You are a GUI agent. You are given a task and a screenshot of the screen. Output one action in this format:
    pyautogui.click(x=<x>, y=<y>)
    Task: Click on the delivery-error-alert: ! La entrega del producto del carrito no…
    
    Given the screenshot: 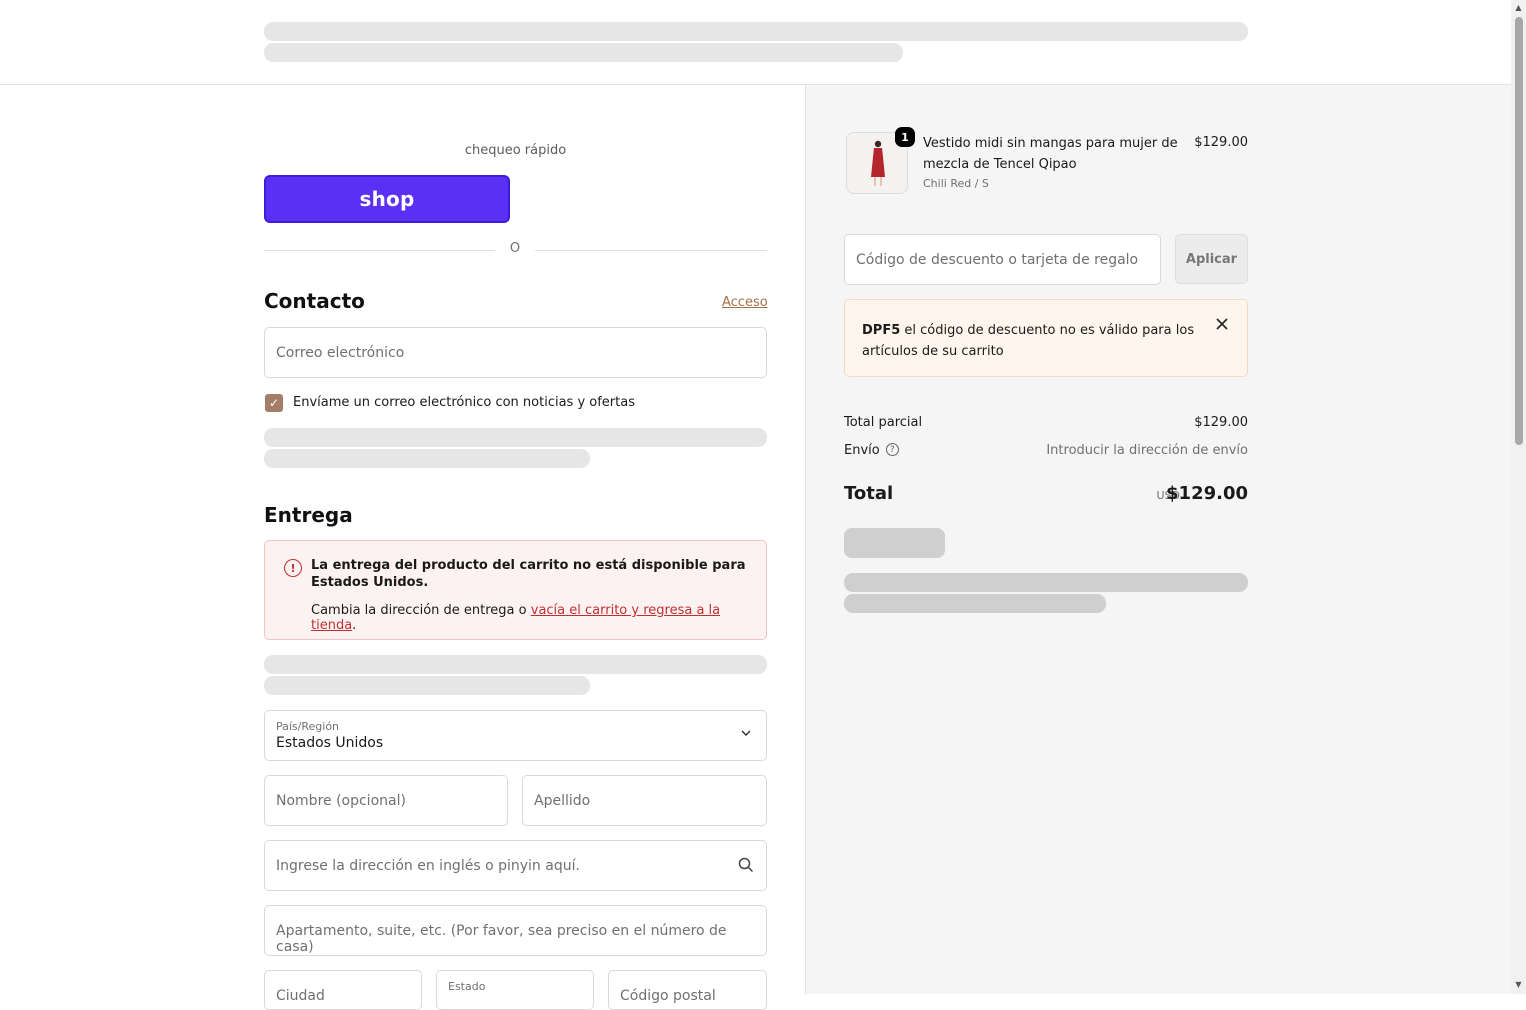 What is the action you would take?
    pyautogui.click(x=515, y=590)
    